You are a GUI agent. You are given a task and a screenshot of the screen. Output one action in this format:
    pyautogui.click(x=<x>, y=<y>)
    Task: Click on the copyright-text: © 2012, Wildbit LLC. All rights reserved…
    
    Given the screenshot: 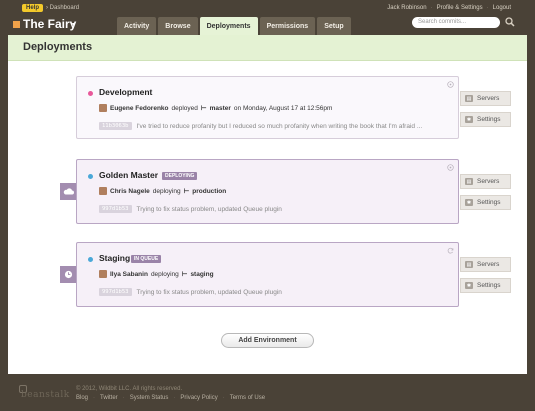 What is the action you would take?
    pyautogui.click(x=129, y=389)
    